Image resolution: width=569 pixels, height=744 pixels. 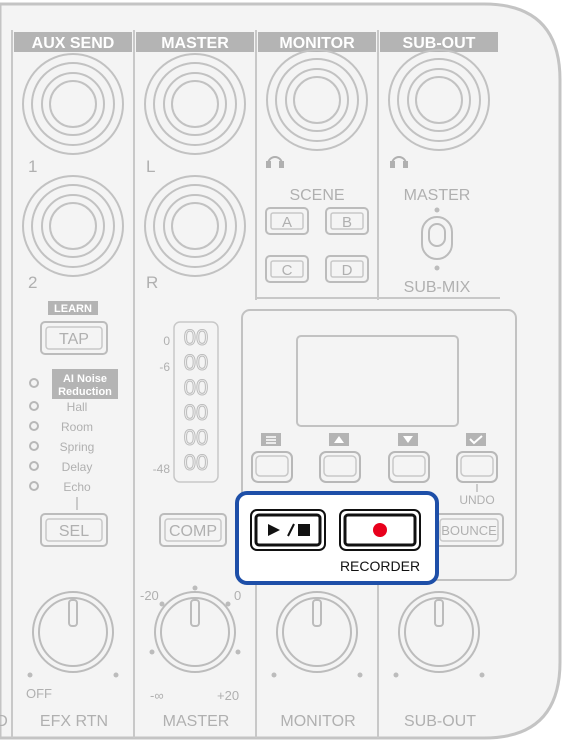 I want to click on scene-d-label: D, so click(x=347, y=270).